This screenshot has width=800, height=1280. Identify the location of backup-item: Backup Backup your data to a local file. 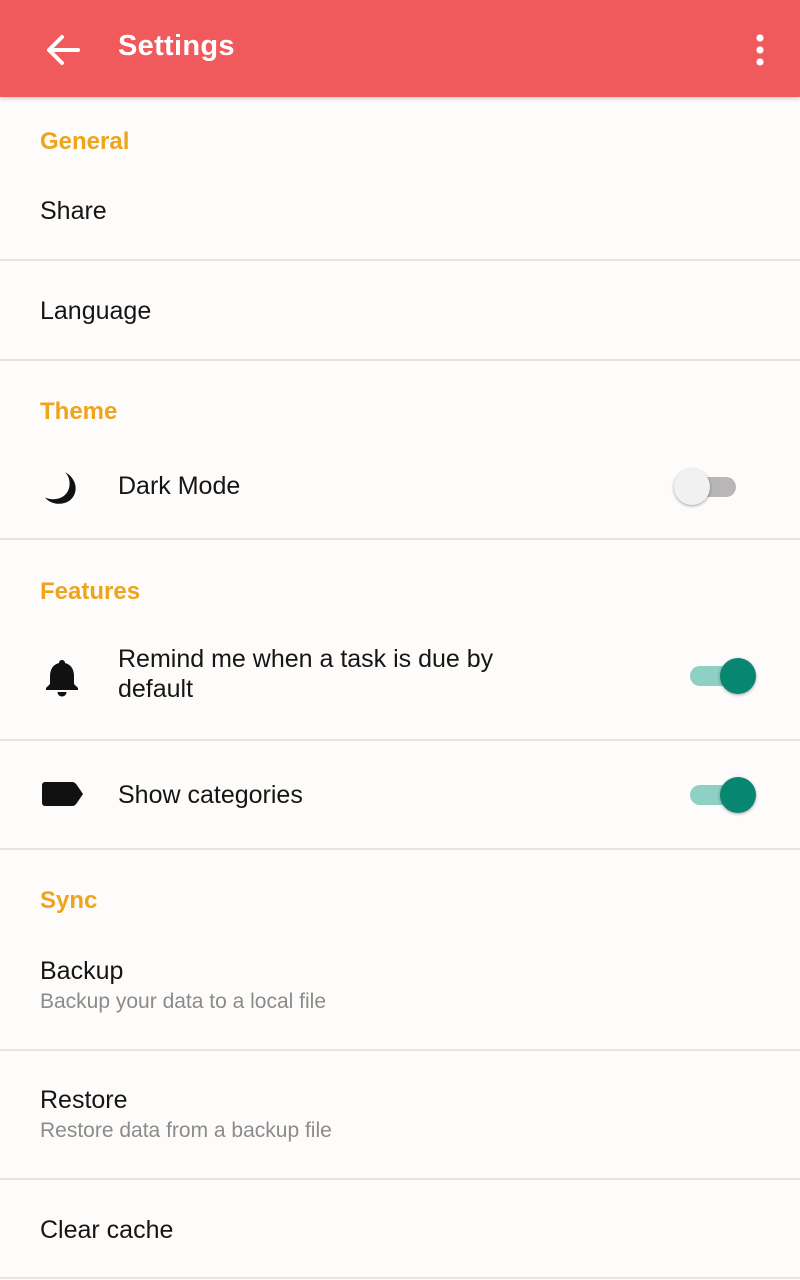
(400, 990).